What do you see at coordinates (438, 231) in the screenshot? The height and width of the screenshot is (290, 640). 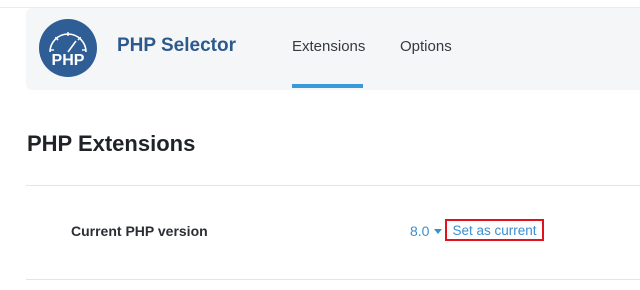 I see `caret-down-icon` at bounding box center [438, 231].